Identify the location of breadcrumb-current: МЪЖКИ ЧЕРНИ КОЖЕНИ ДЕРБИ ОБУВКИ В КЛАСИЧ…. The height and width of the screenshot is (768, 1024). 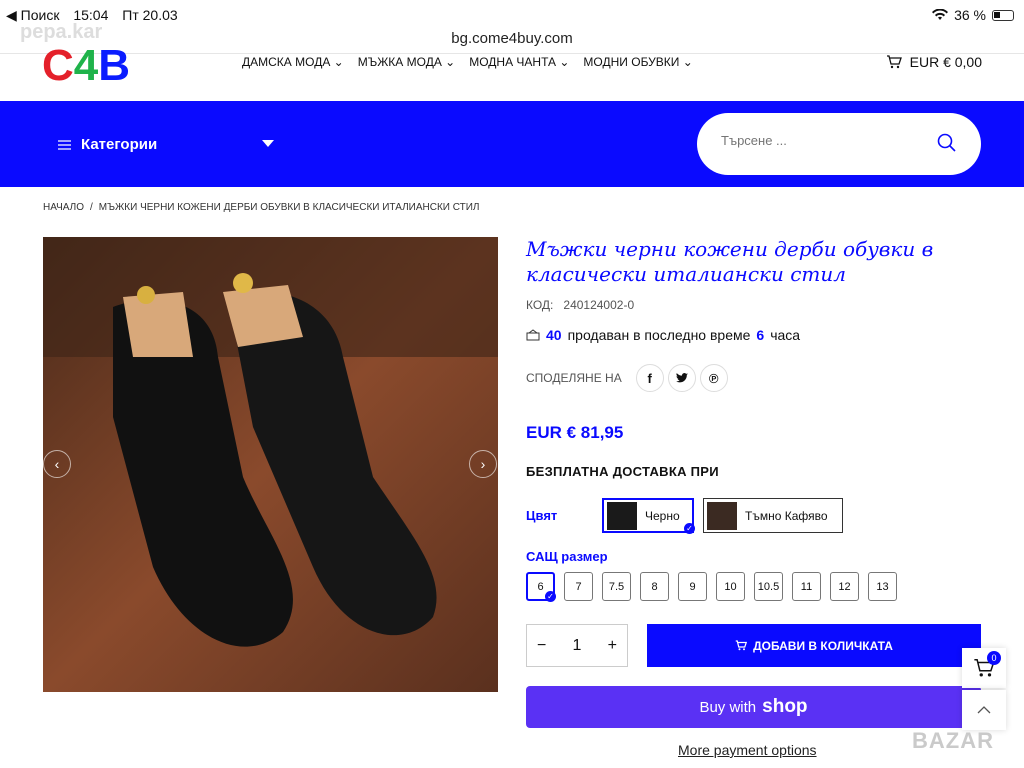
(289, 207).